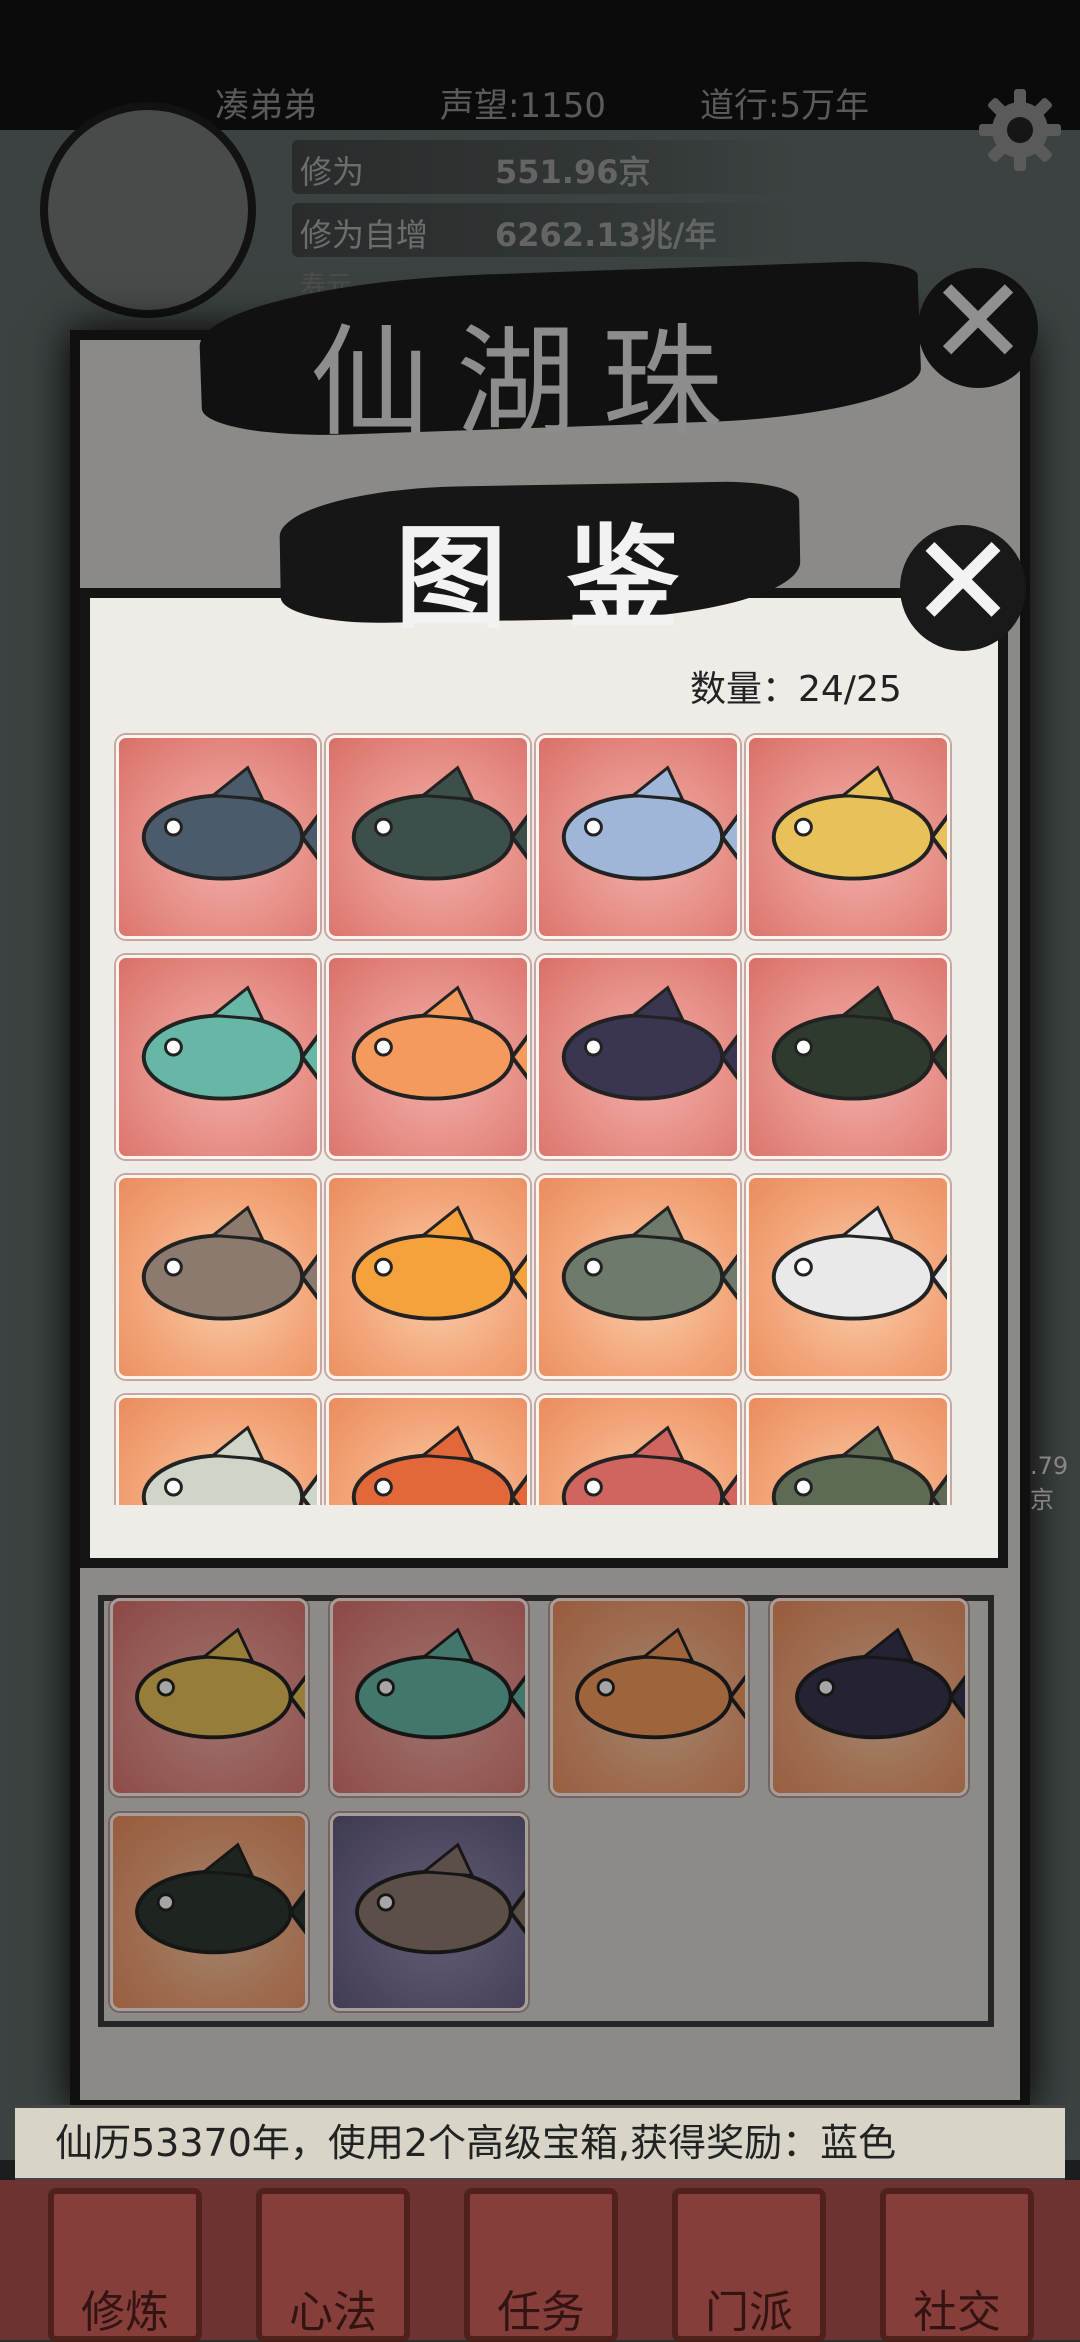  Describe the element at coordinates (439, 1263) in the screenshot. I see `golden-carp-icon` at that location.